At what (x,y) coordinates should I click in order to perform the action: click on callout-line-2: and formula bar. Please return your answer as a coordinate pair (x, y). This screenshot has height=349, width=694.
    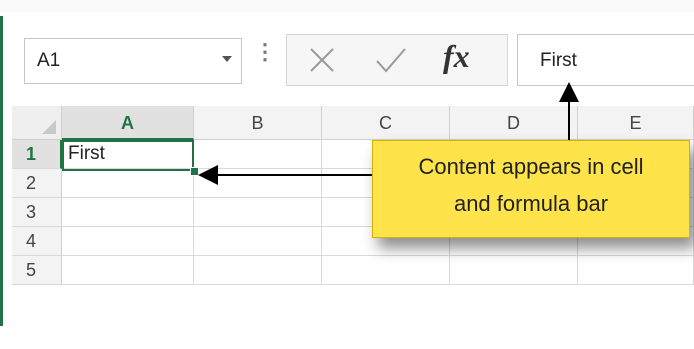
    Looking at the image, I should click on (531, 203).